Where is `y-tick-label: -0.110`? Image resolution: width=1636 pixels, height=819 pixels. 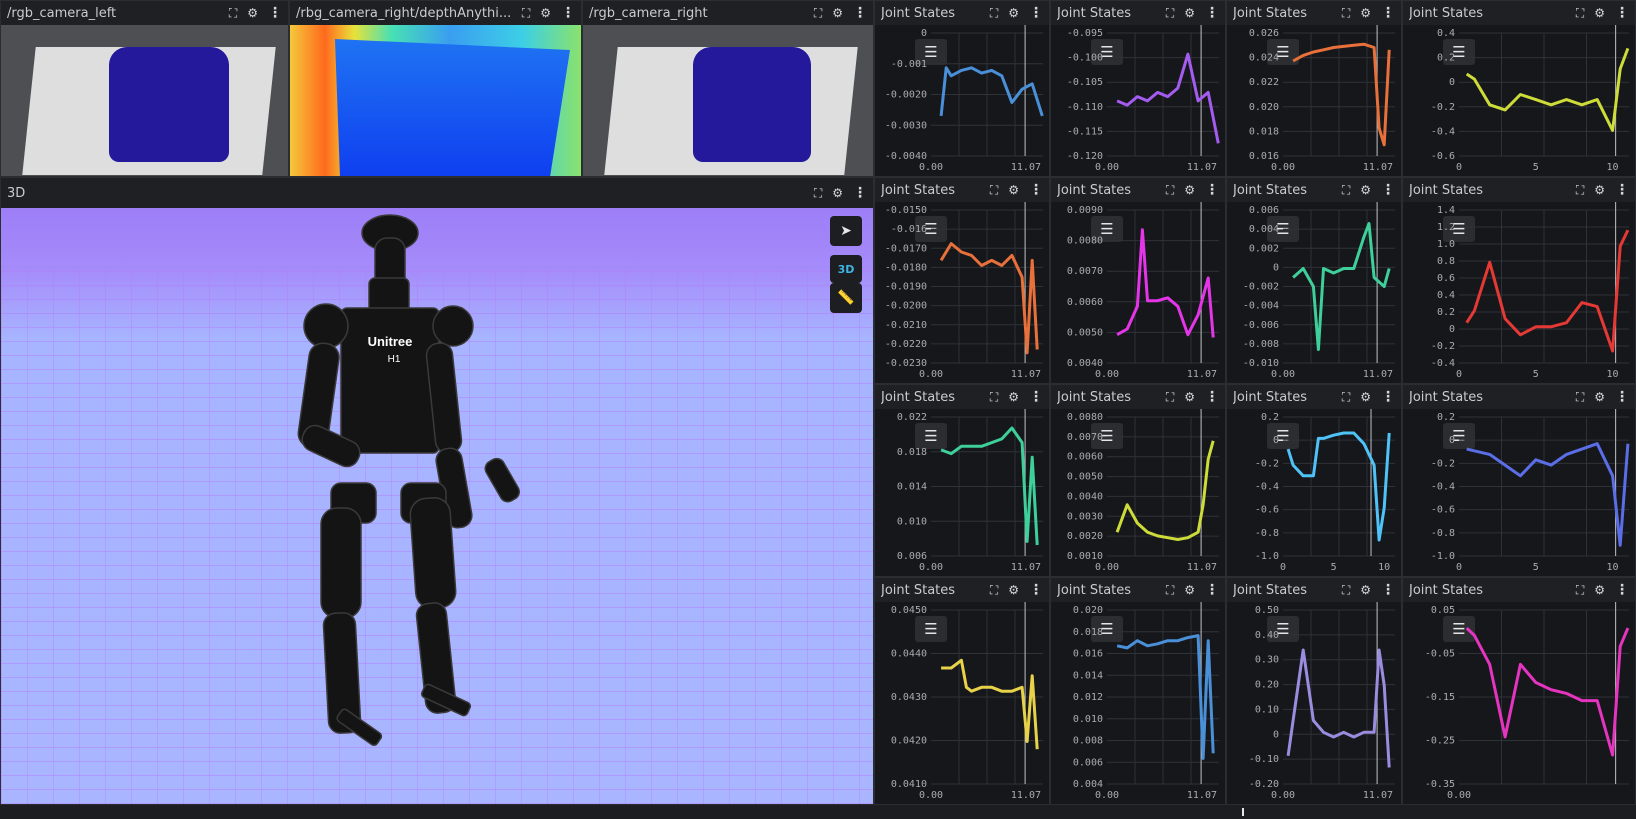 y-tick-label: -0.110 is located at coordinates (1085, 107).